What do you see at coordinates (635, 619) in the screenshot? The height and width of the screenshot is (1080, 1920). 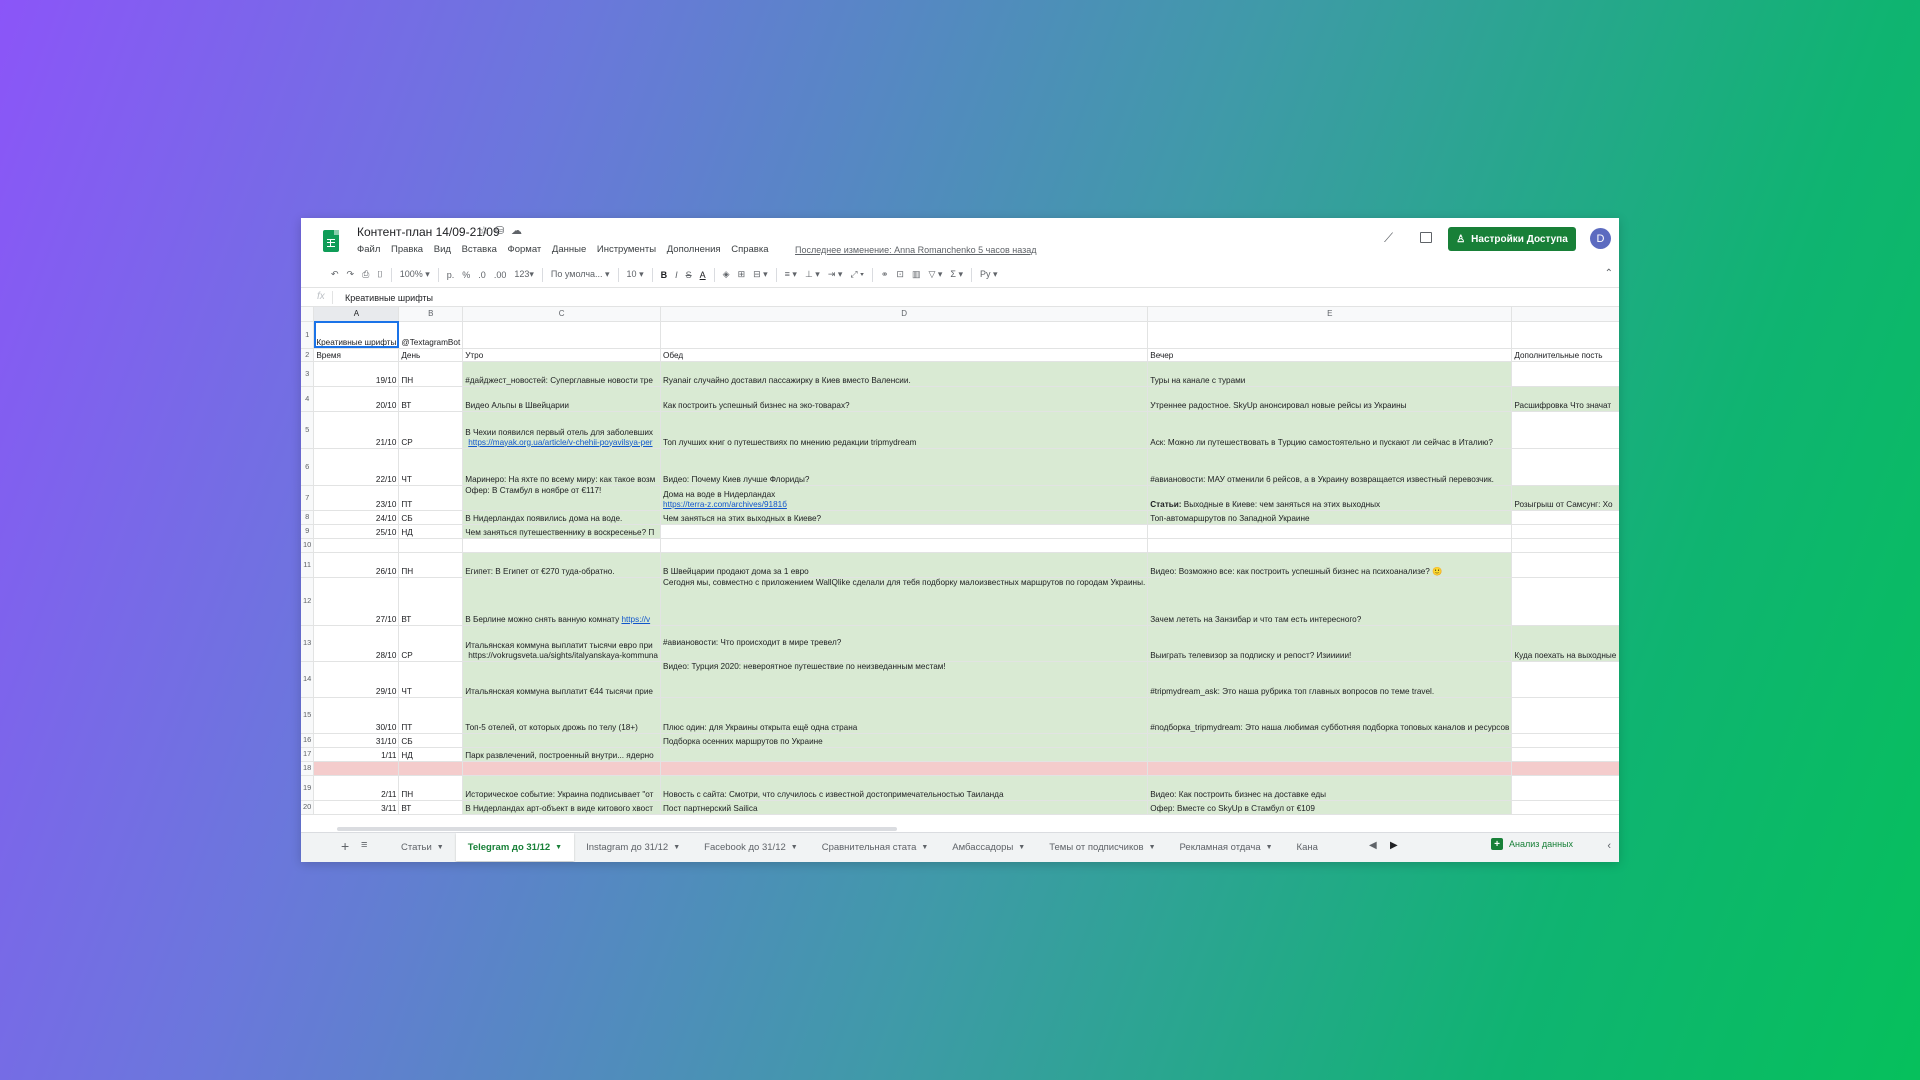 I see `article-link: https://v` at bounding box center [635, 619].